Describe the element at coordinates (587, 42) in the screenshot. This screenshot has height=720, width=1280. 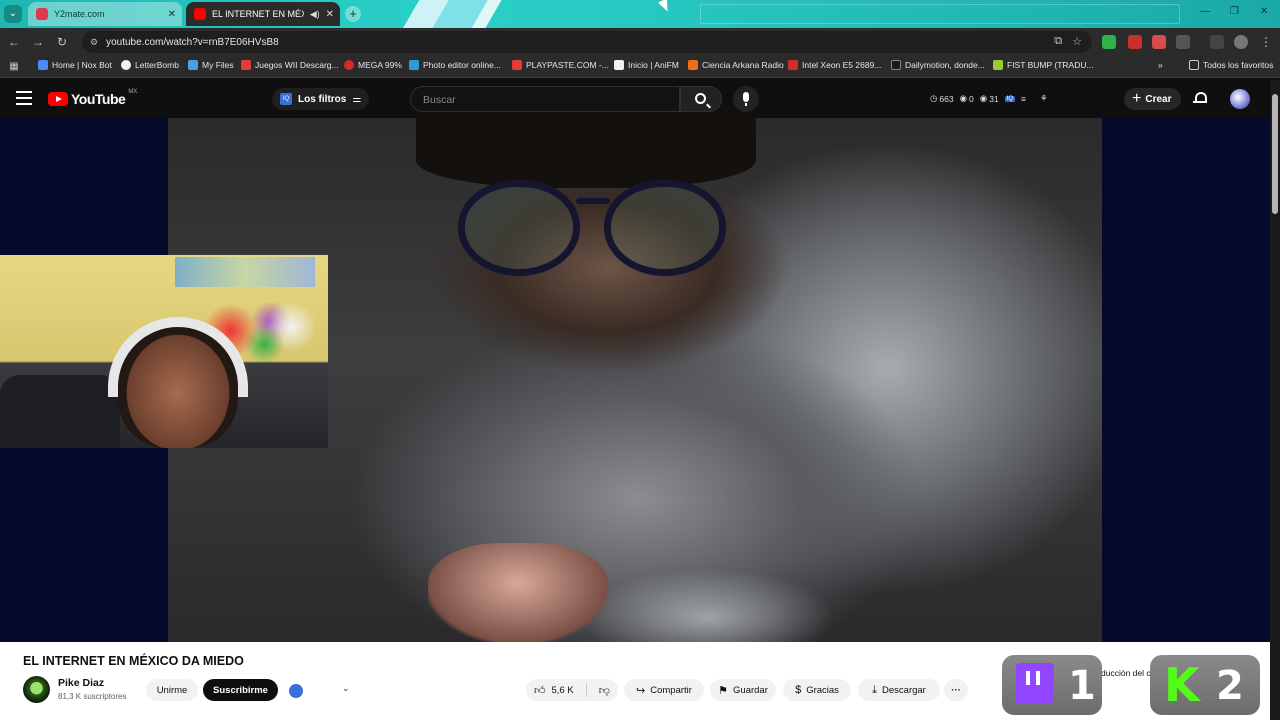
I see `address-bar: ⚙ youtube.com/watch?v=rnB7E06HVsB8 ⧉ ☆` at that location.